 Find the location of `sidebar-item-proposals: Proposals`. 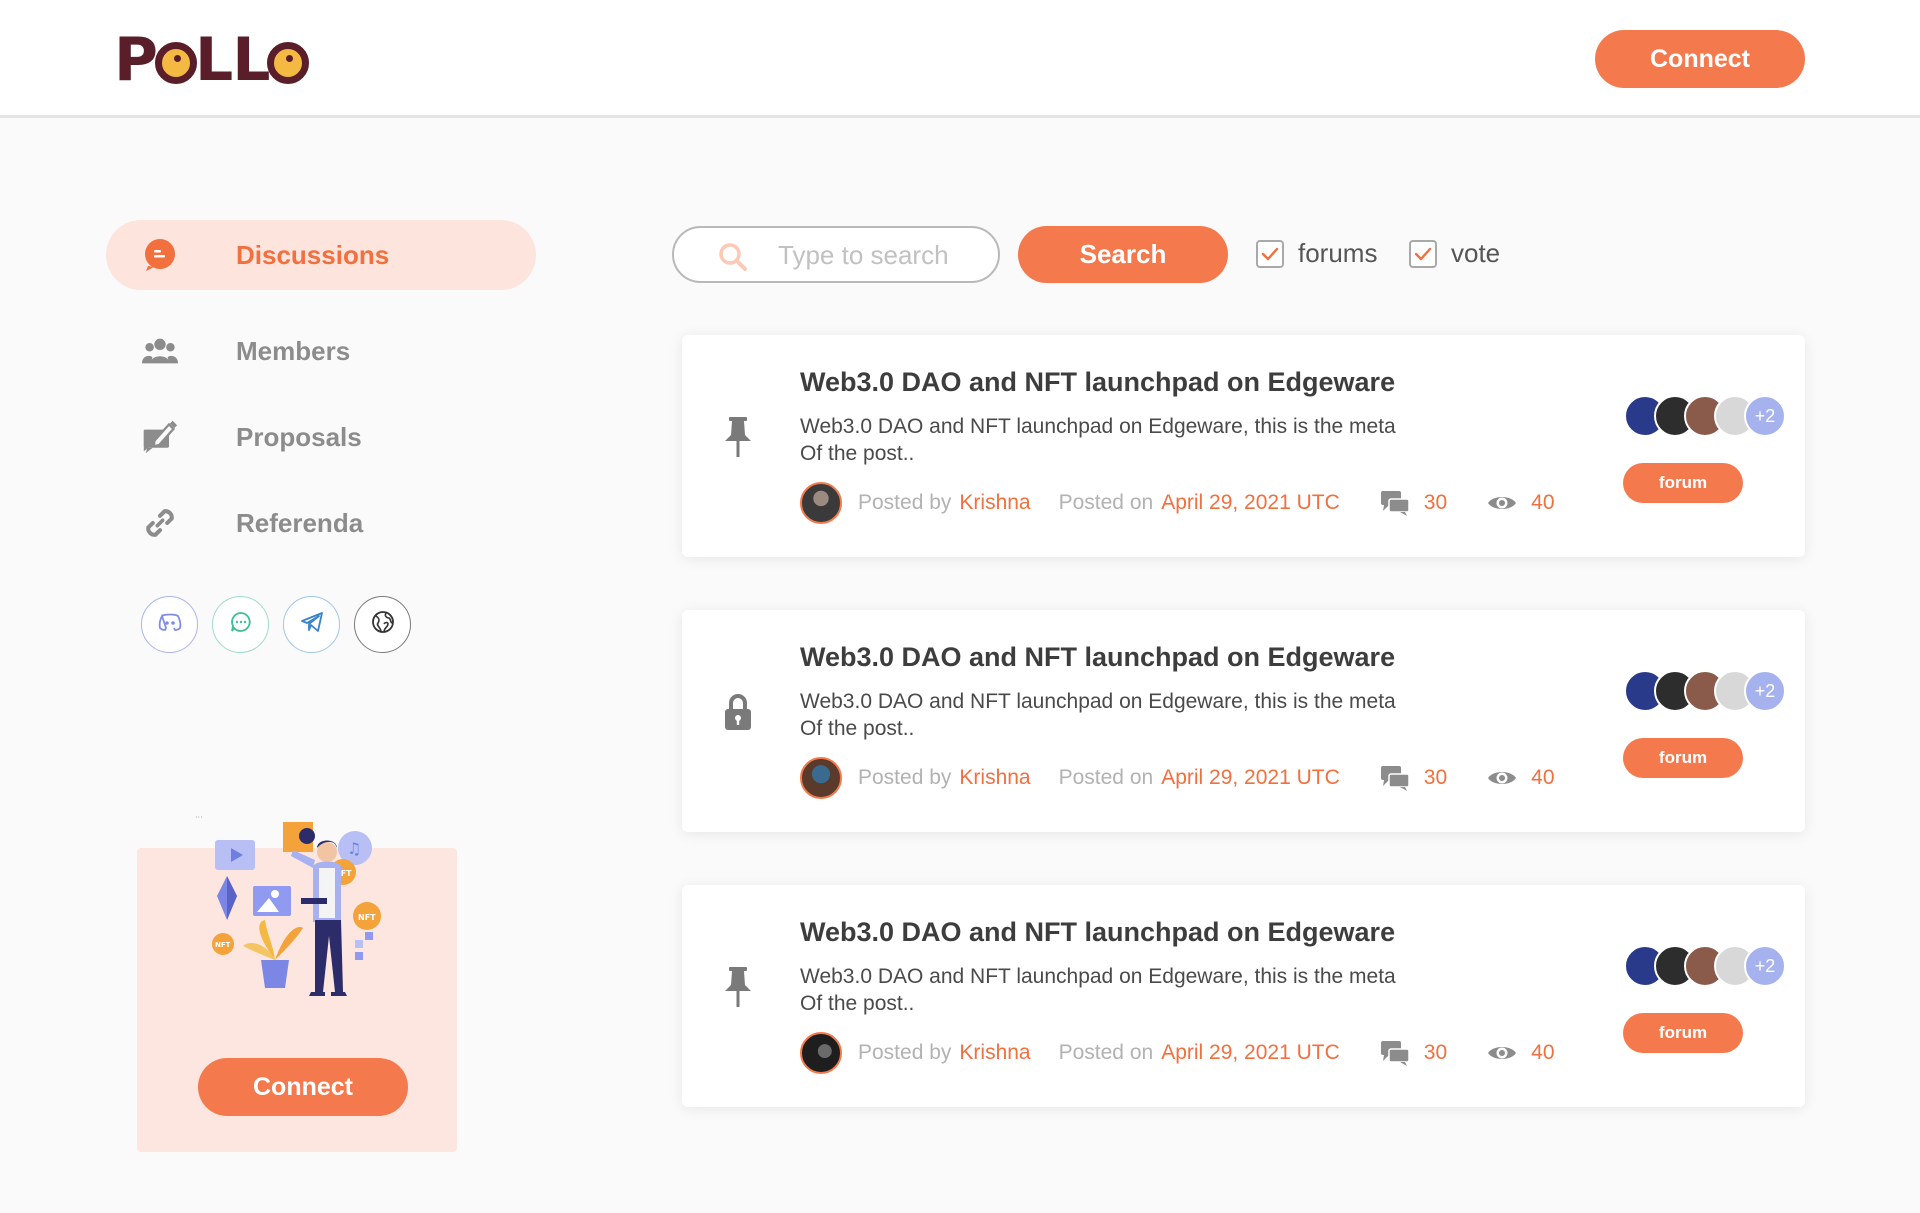

sidebar-item-proposals: Proposals is located at coordinates (321, 437).